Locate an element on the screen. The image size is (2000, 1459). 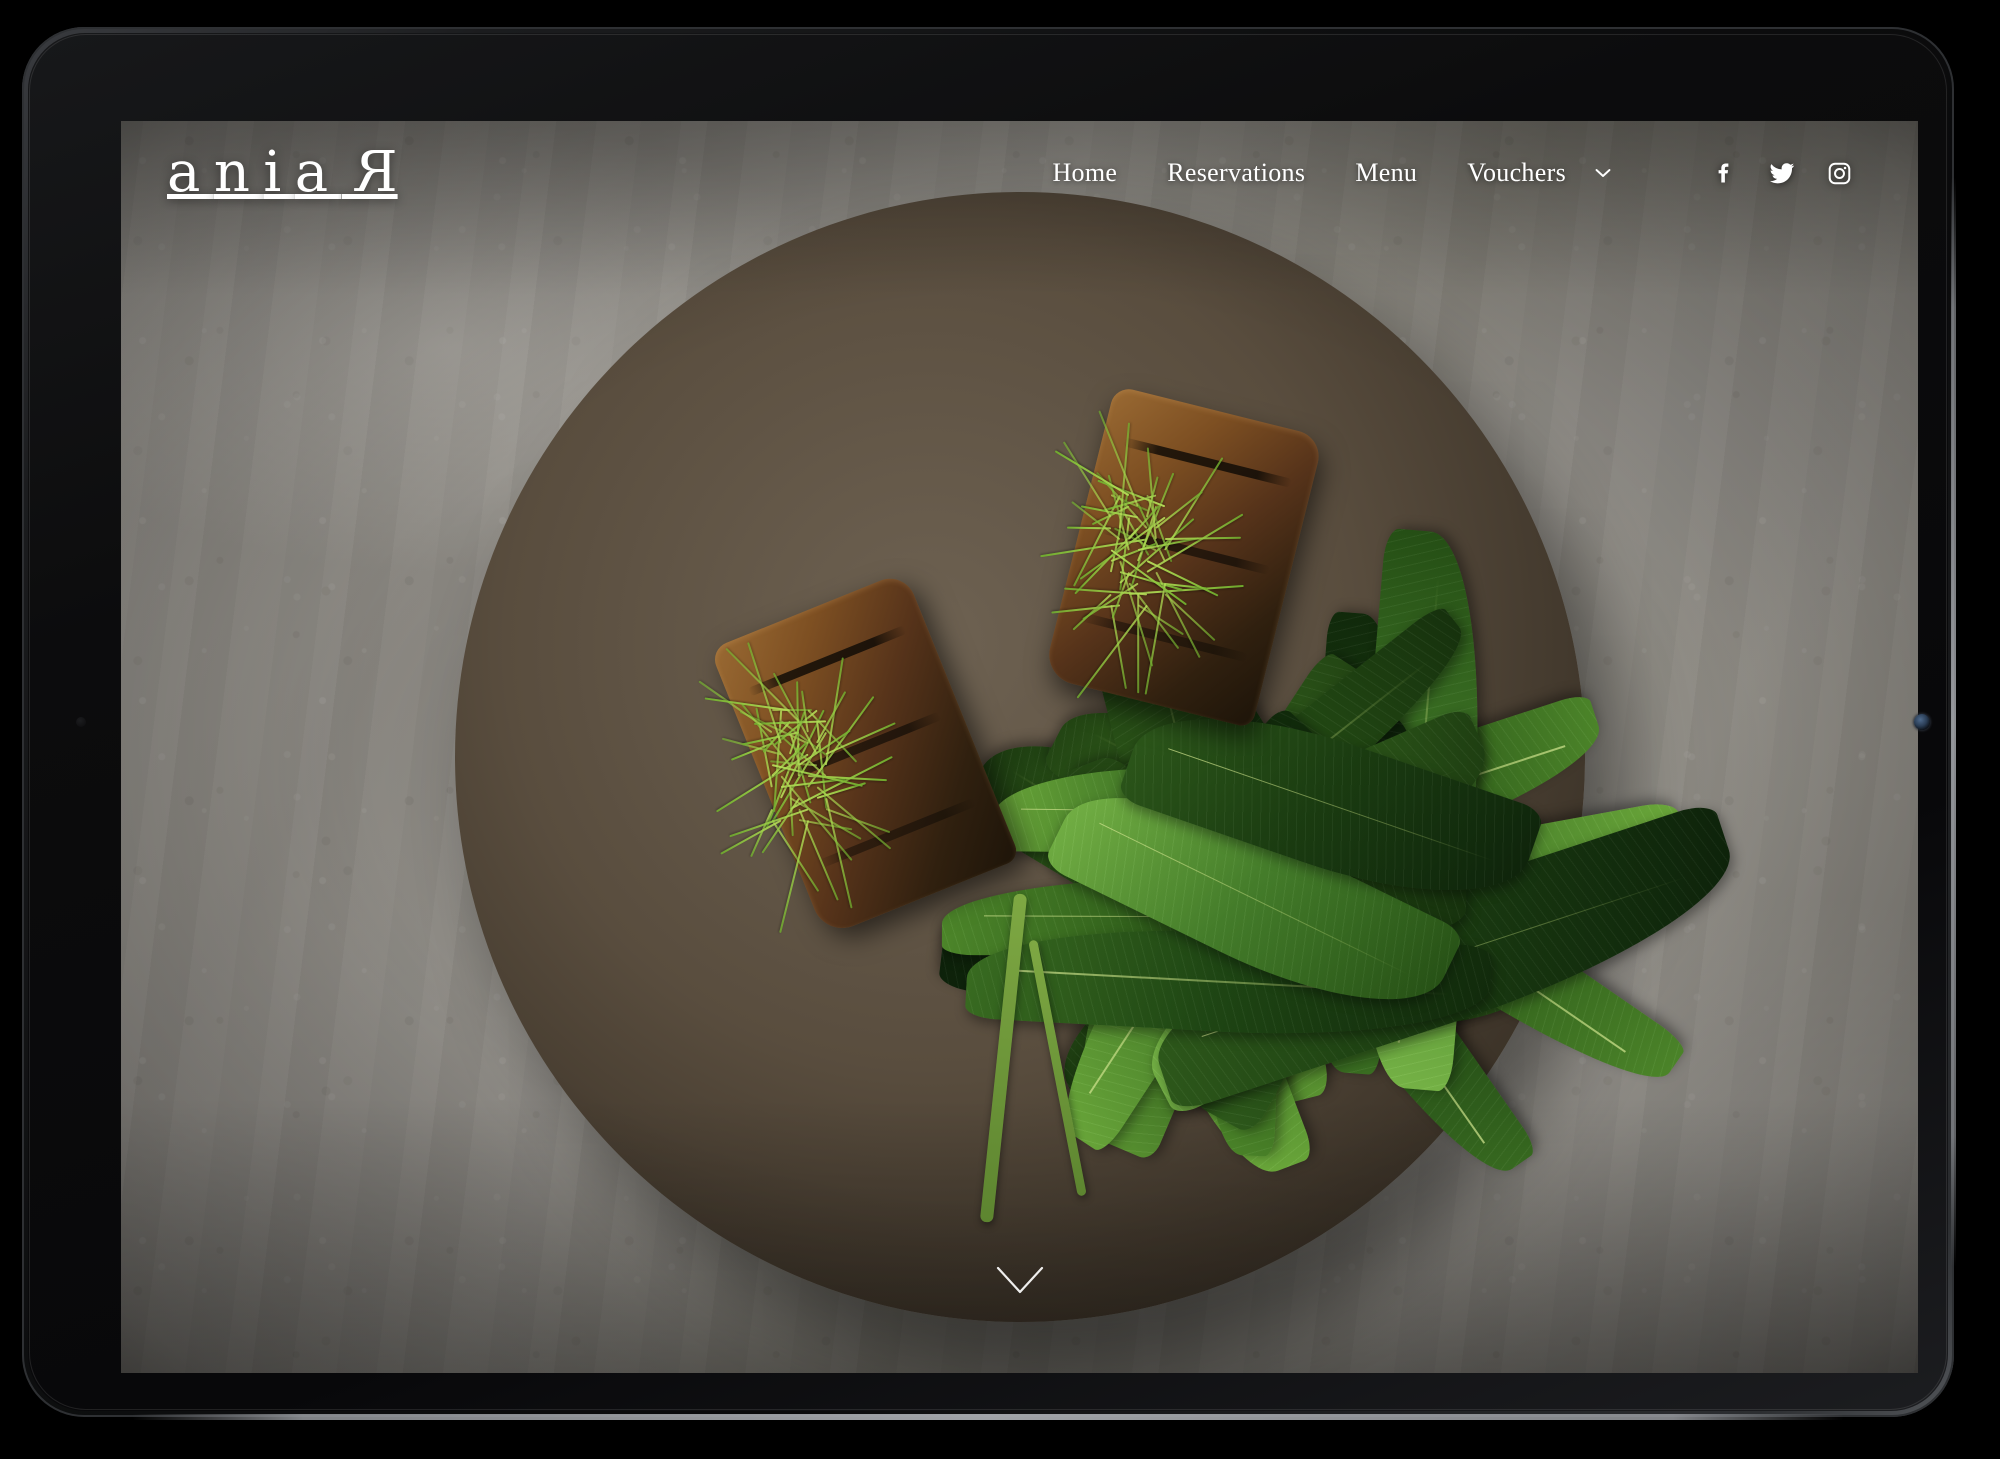
twitter-icon is located at coordinates (1782, 173).